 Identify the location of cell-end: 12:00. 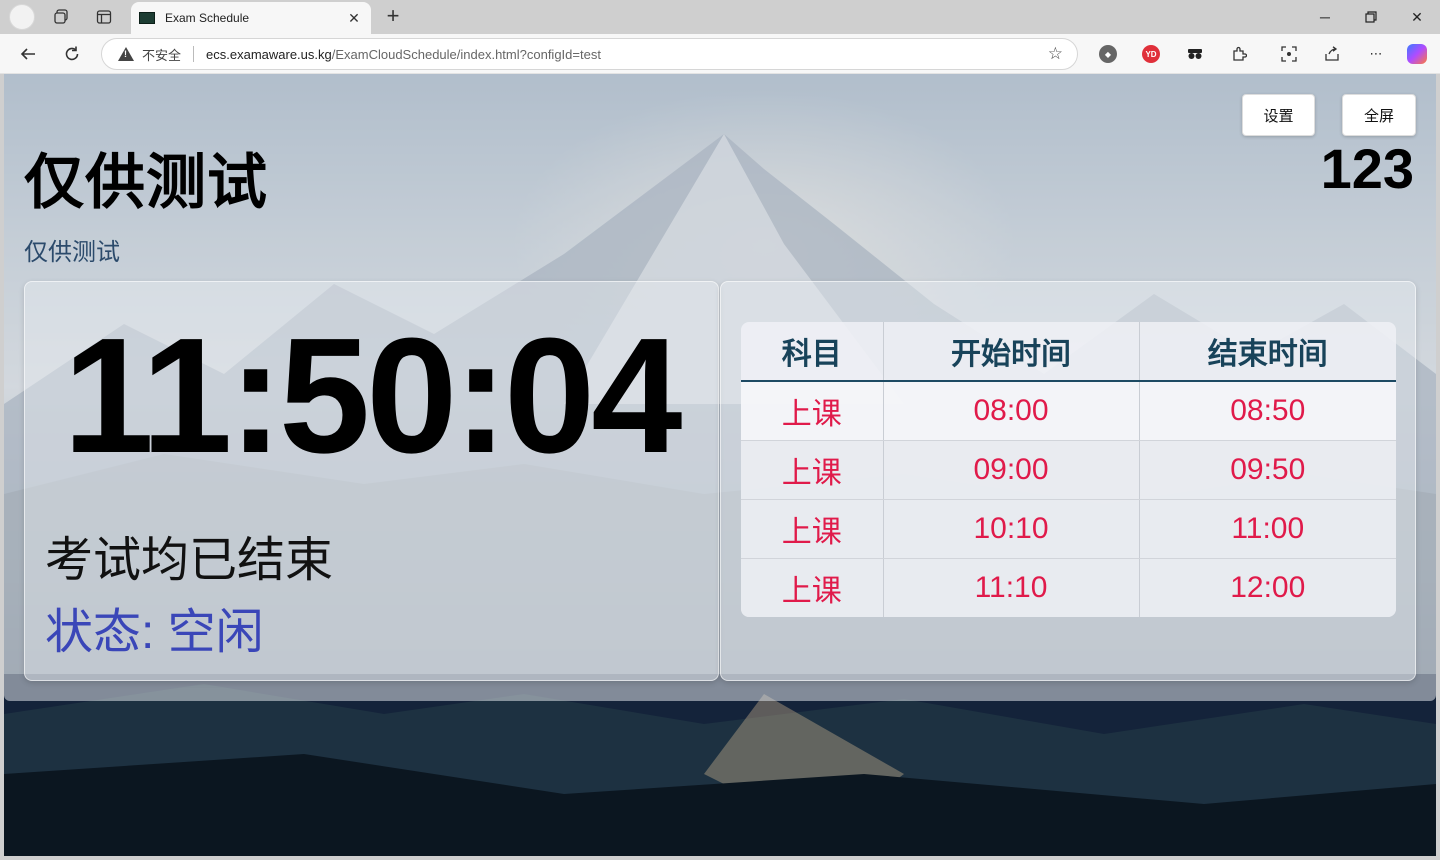
(1267, 587).